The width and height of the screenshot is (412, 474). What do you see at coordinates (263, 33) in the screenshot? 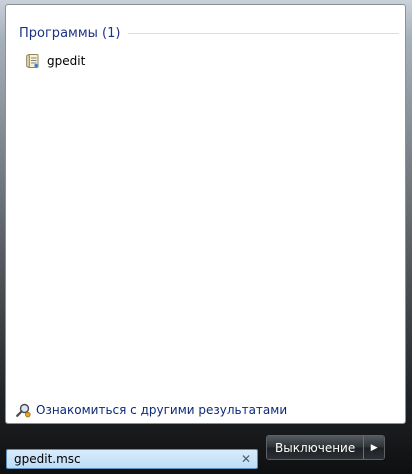
I see `group-separator` at bounding box center [263, 33].